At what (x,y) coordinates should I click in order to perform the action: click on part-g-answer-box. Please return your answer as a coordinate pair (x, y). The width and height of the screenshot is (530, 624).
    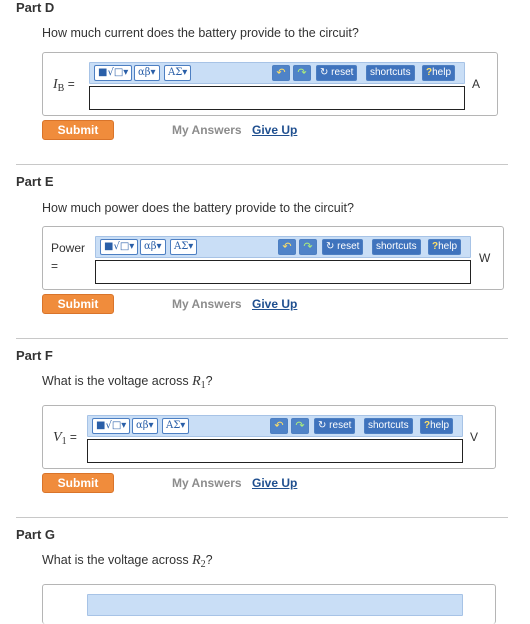
    Looking at the image, I should click on (269, 604).